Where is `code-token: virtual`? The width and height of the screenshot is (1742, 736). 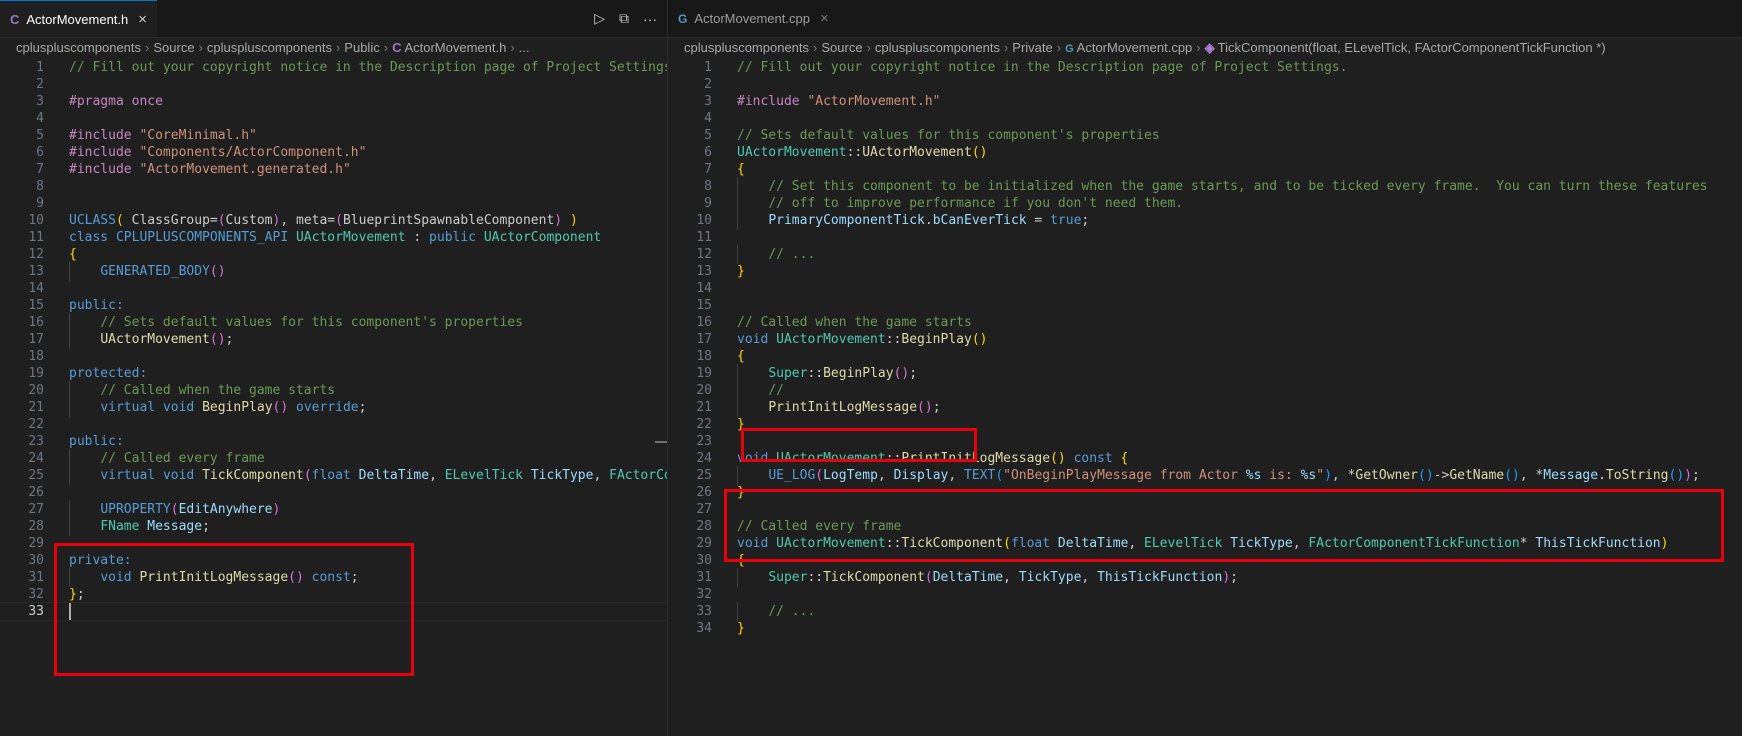
code-token: virtual is located at coordinates (128, 407).